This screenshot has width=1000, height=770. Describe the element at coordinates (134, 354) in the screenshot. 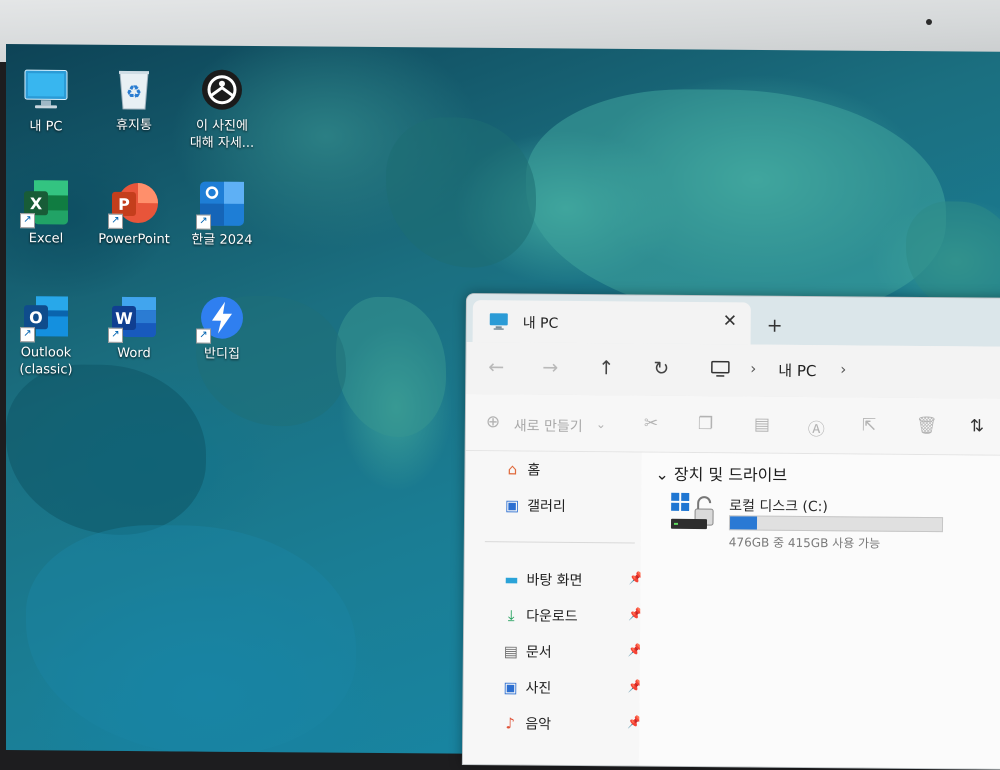

I see `desktop-icon-label: Word` at that location.